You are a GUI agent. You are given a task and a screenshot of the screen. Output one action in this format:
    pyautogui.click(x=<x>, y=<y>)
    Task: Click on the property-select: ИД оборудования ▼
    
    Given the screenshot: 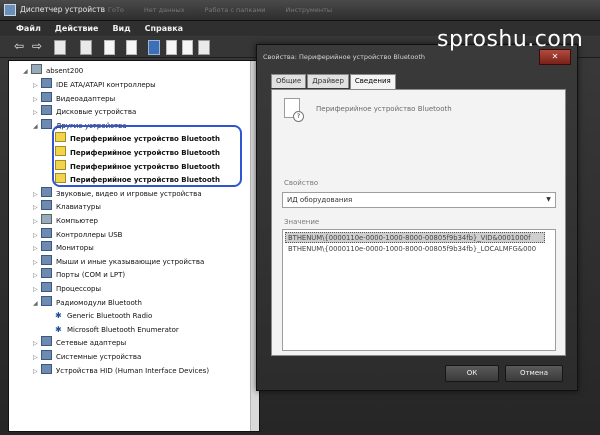 What is the action you would take?
    pyautogui.click(x=419, y=200)
    